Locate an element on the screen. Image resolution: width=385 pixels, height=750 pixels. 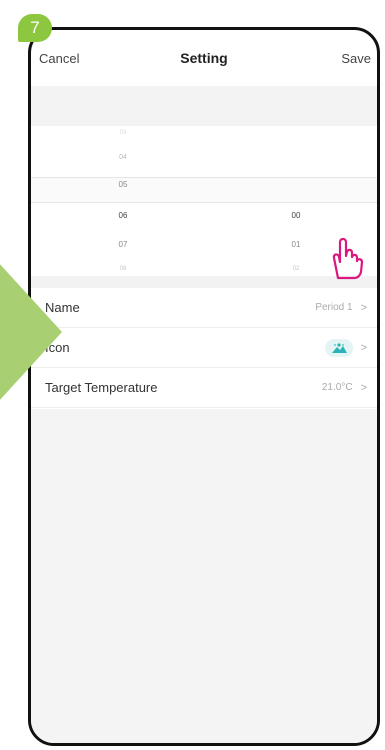
hour-option-selected: 06 is located at coordinates (123, 215).